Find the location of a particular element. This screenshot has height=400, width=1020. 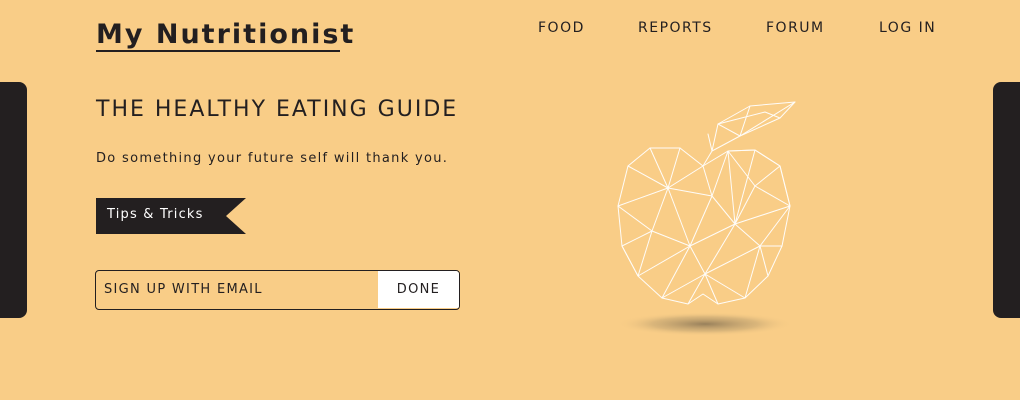

polygon-apple-icon is located at coordinates (705, 223).